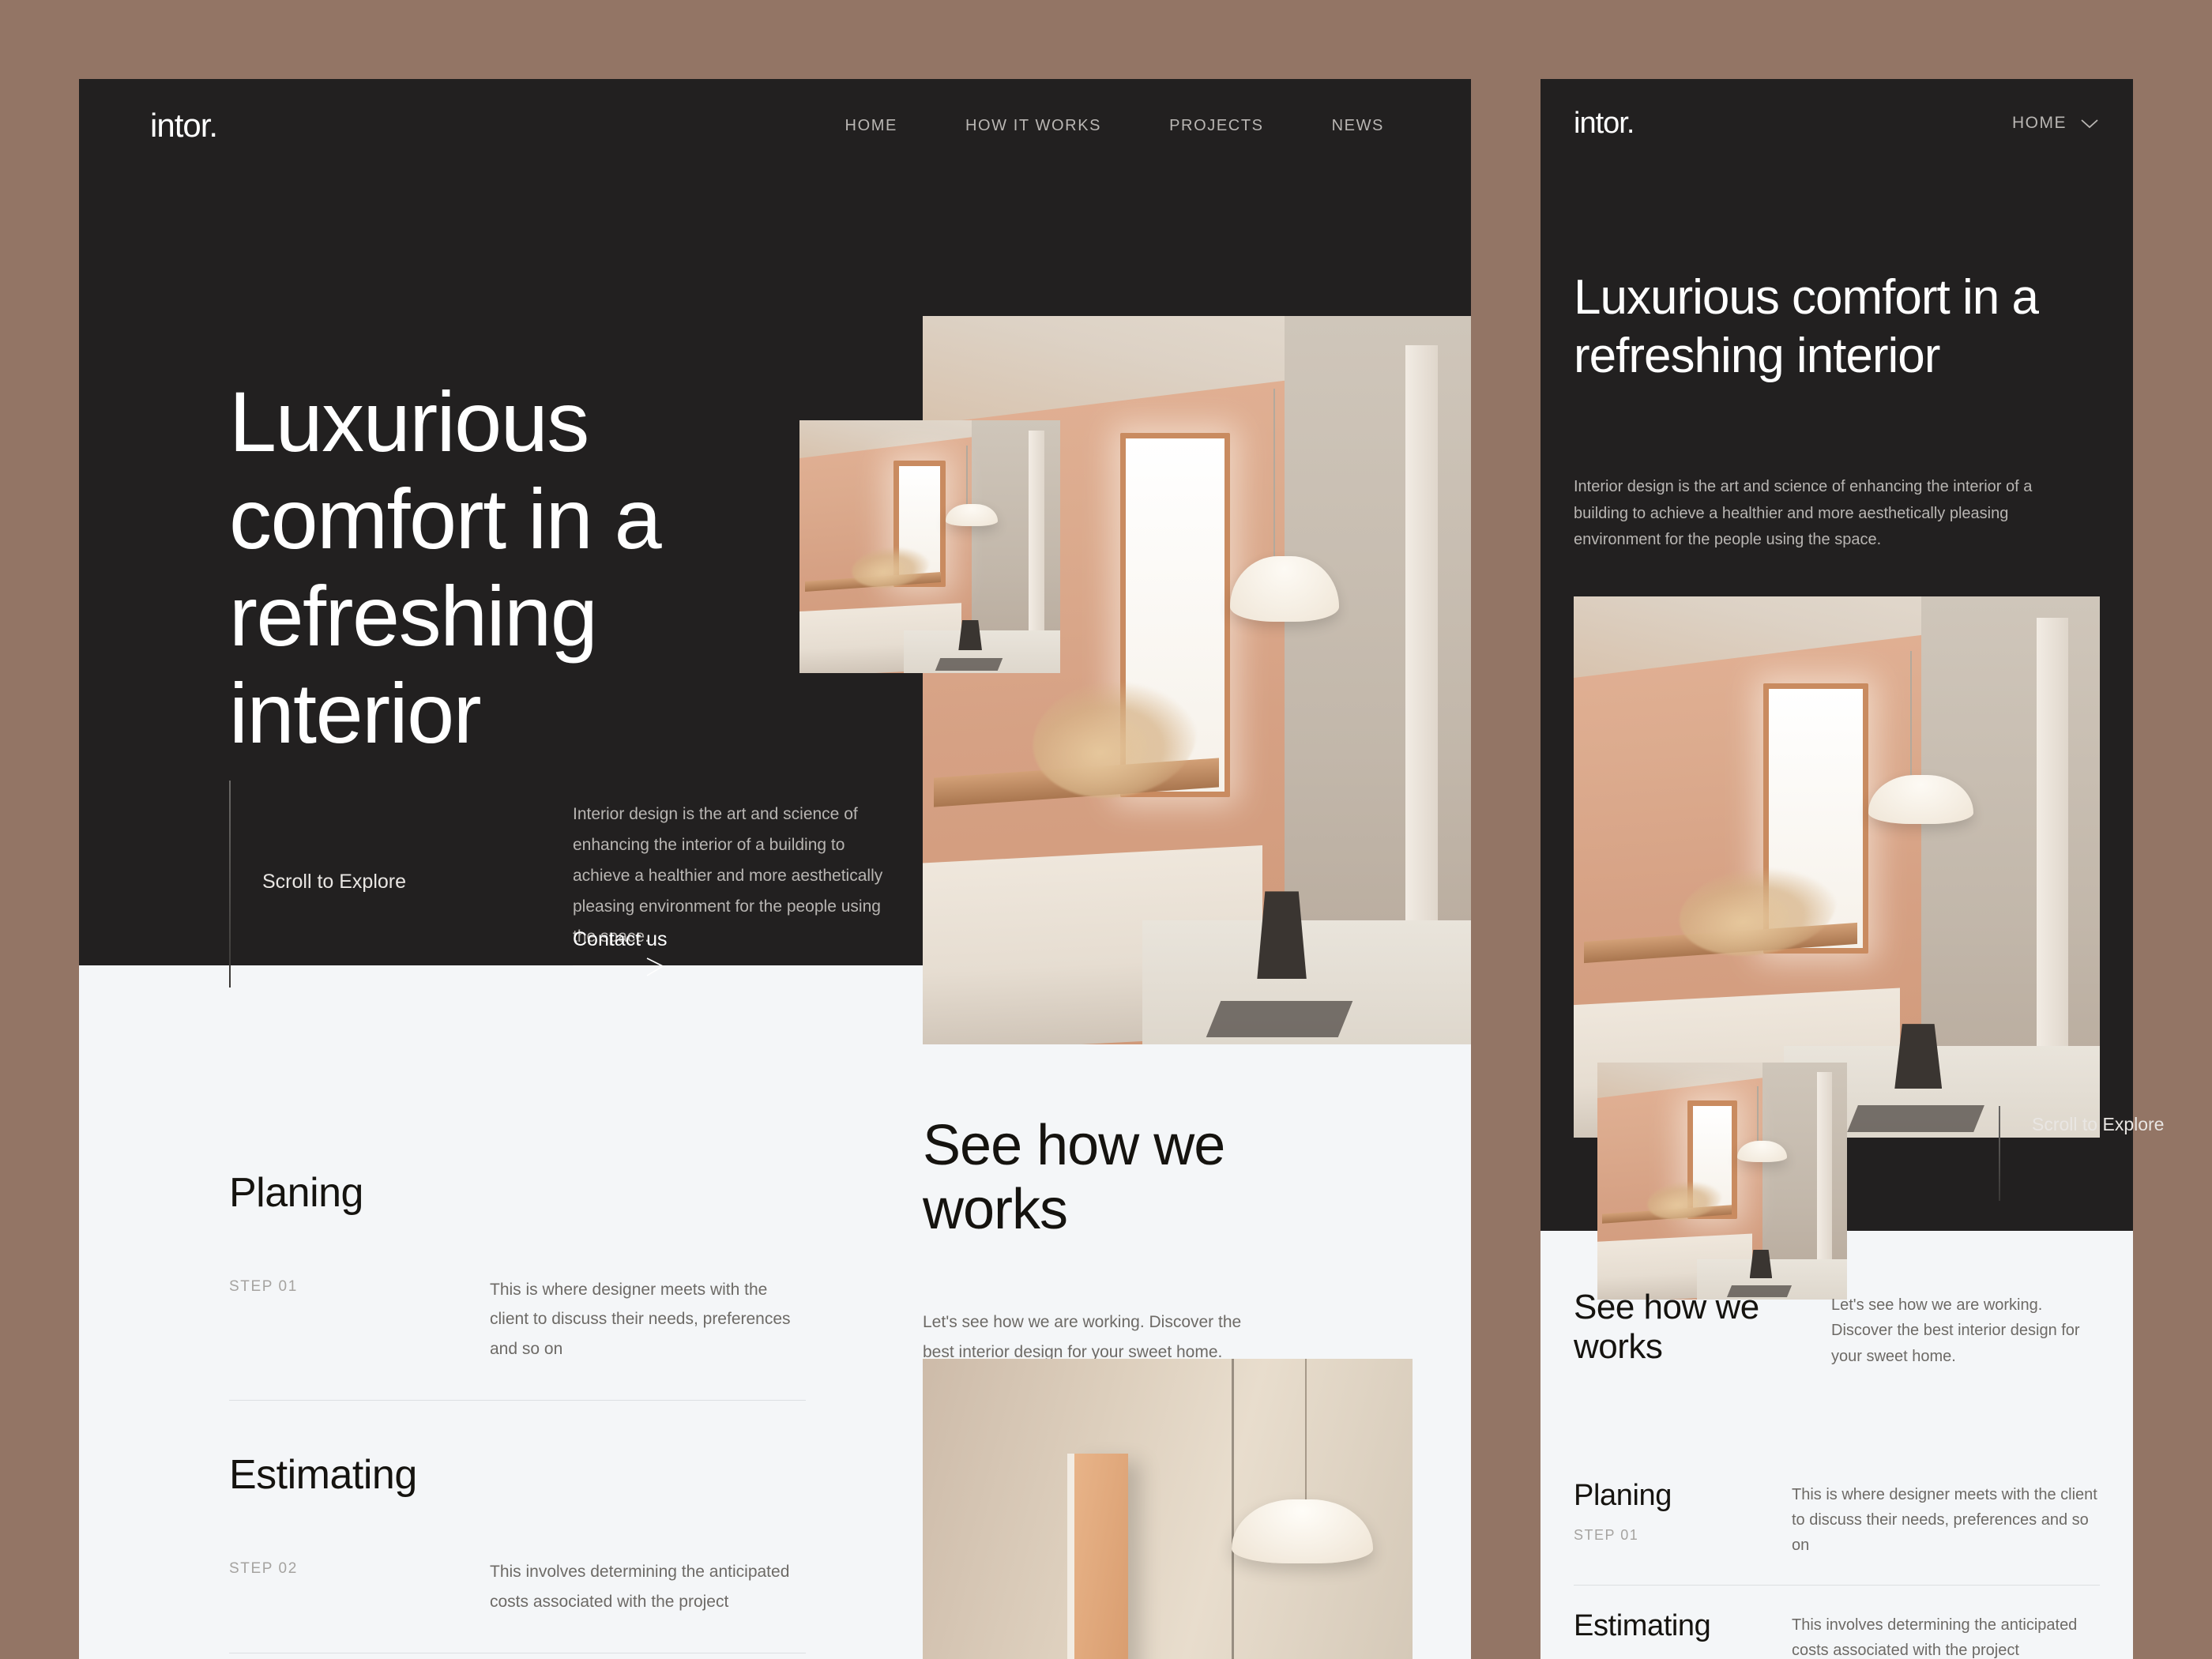 The image size is (2212, 1659). I want to click on mobile-brand-logo: intor., so click(1605, 124).